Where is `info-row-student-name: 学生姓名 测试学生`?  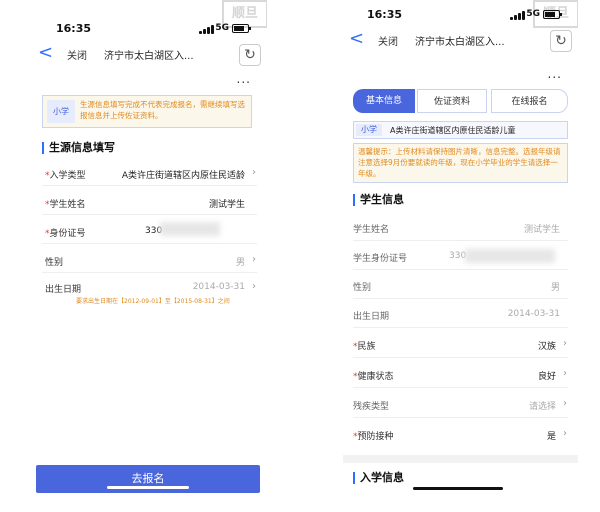
info-row-student-name: 学生姓名 测试学生 is located at coordinates (460, 226).